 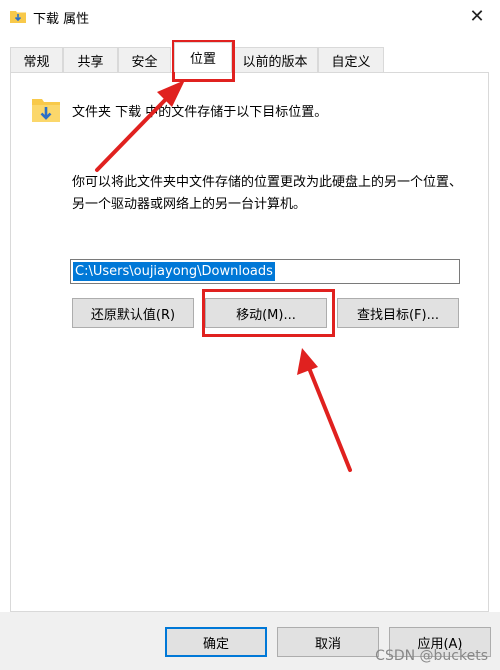 What do you see at coordinates (203, 57) in the screenshot?
I see `tab-location: 位置` at bounding box center [203, 57].